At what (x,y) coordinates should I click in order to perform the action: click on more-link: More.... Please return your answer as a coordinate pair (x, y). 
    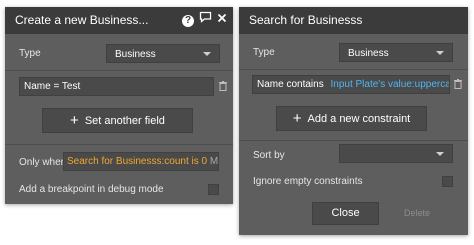
    Looking at the image, I should click on (214, 161).